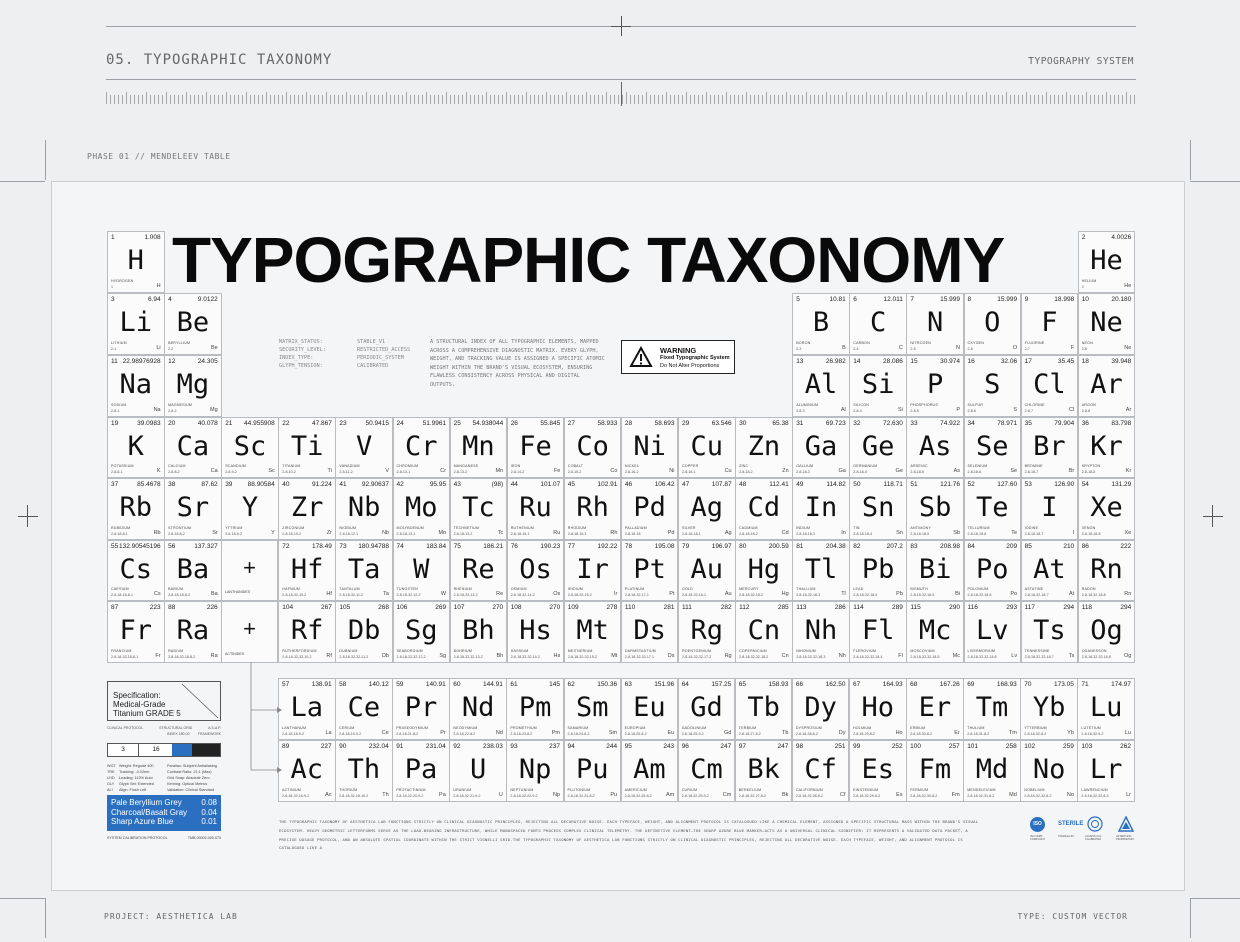 This screenshot has width=1240, height=942. I want to click on atomic-number: 24, so click(400, 423).